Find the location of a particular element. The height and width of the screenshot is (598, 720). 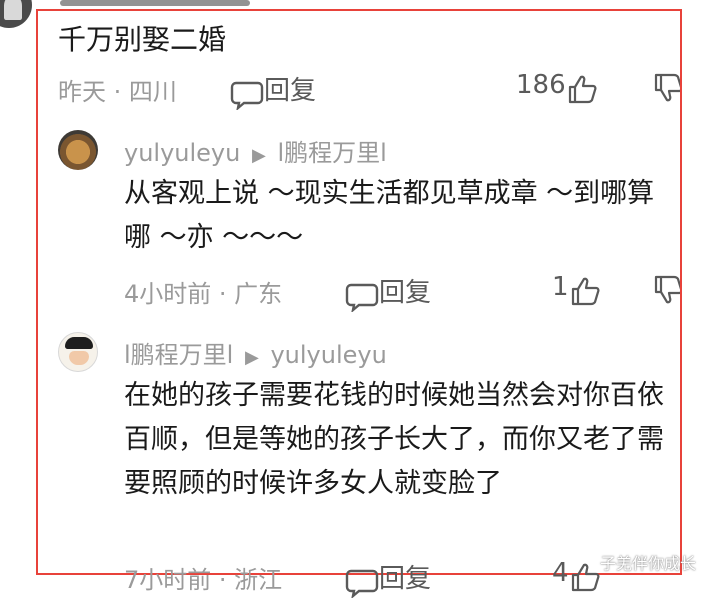

reply-2-reply-button: 回复 is located at coordinates (388, 578).